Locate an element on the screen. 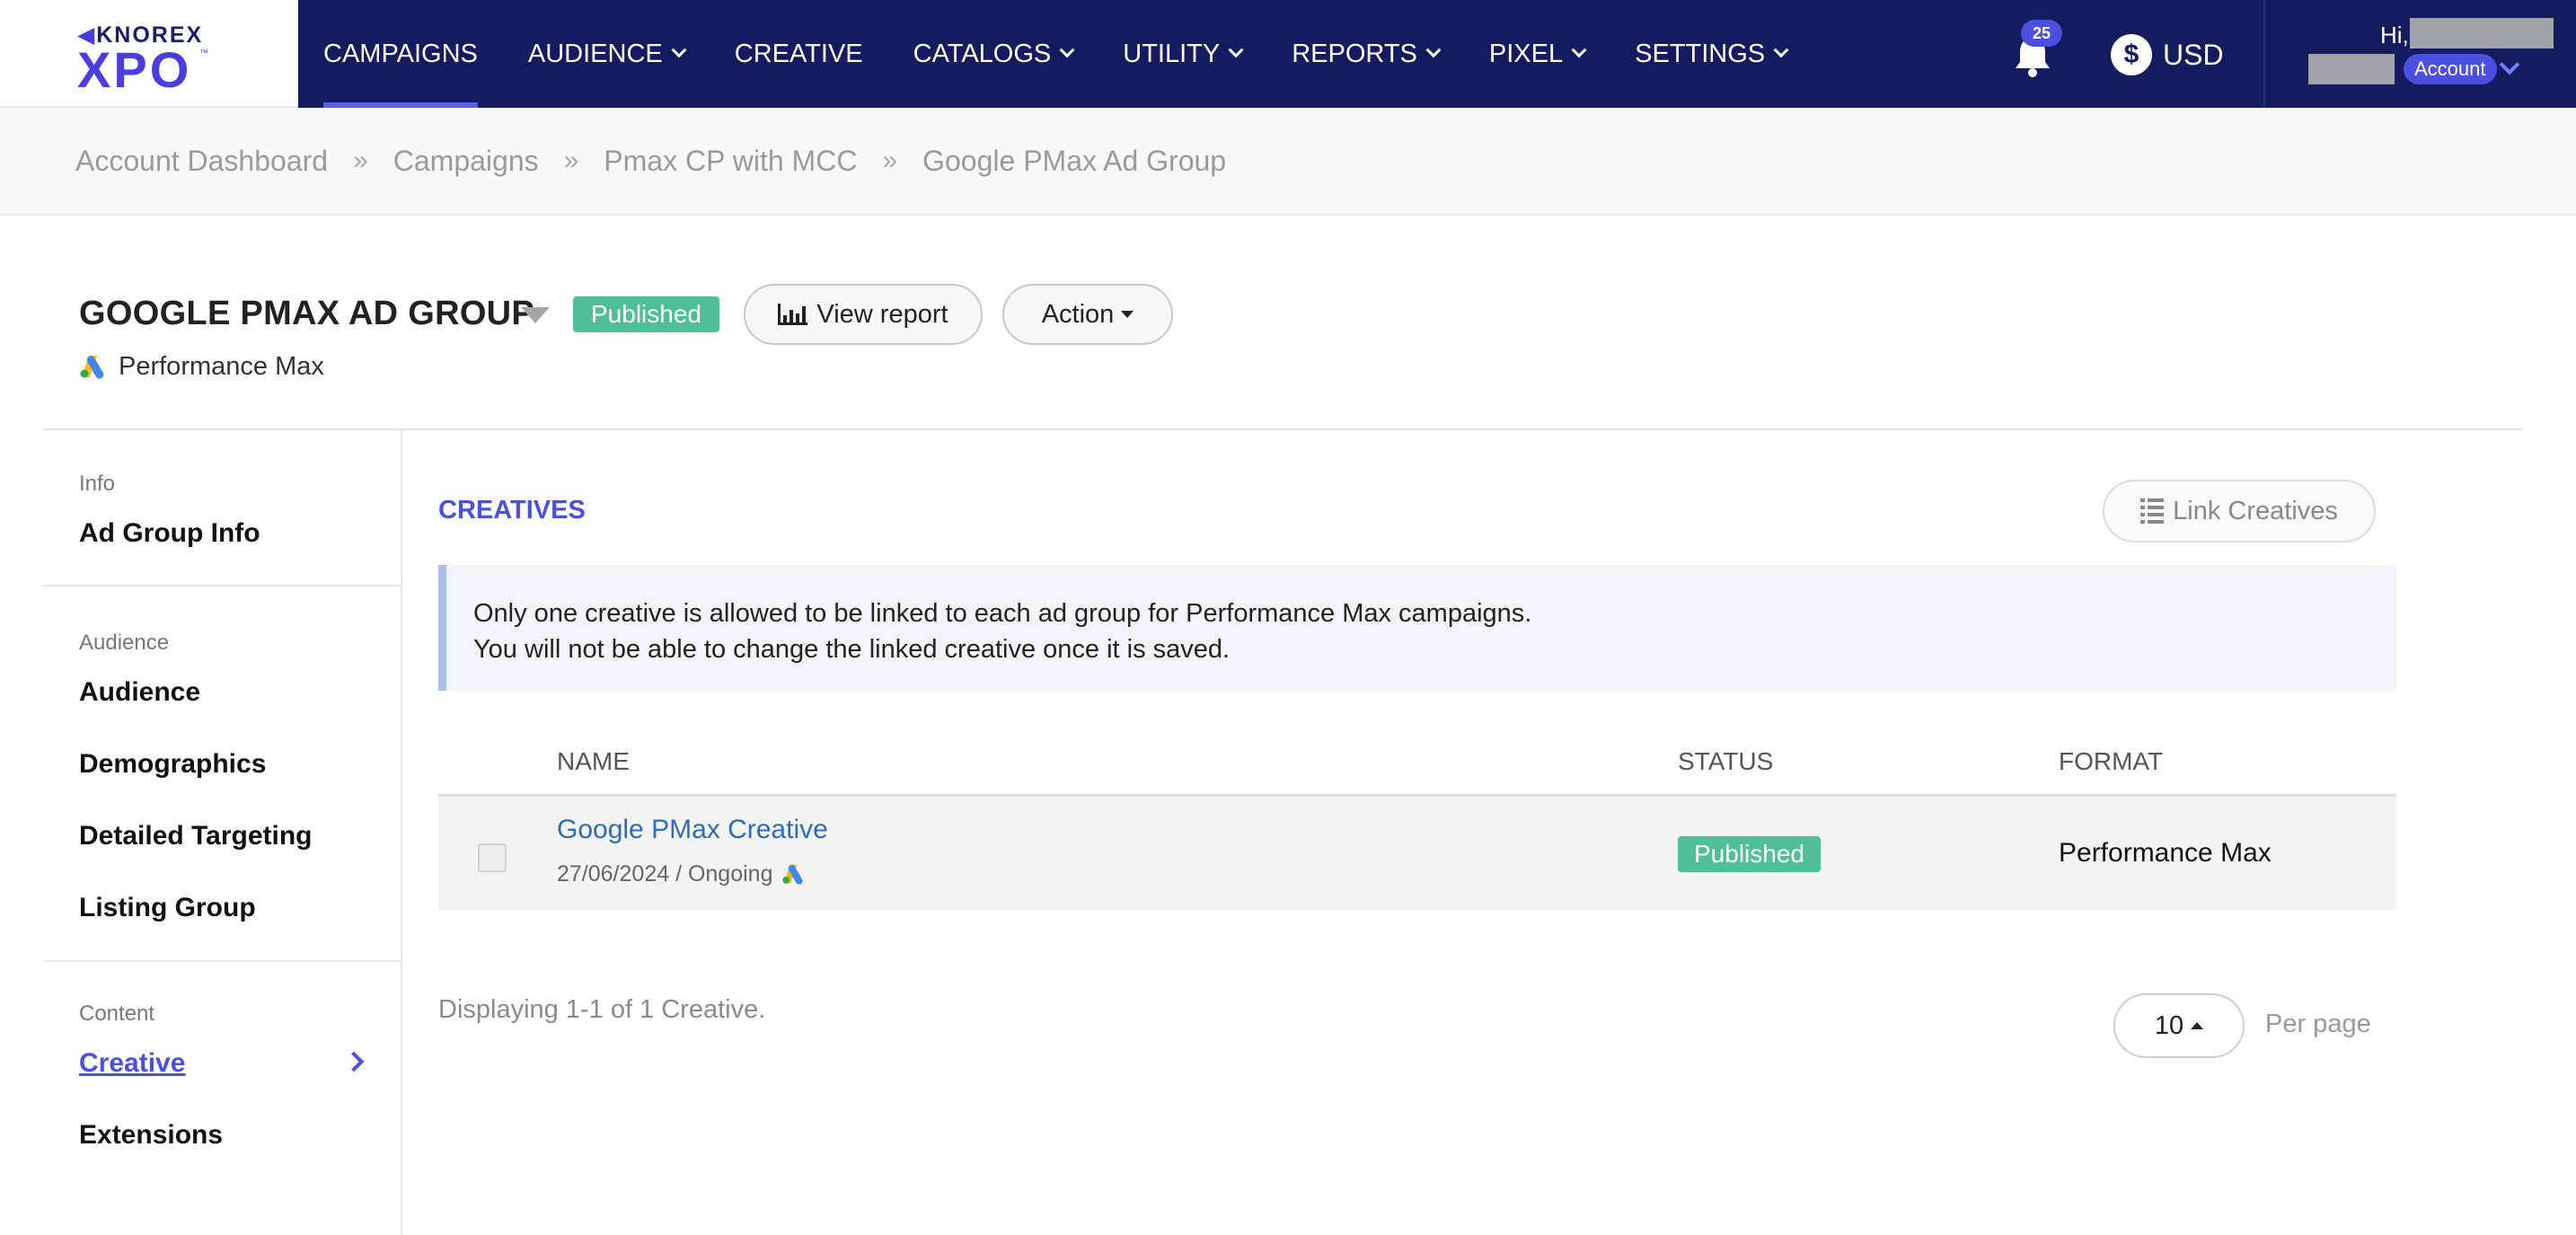 The width and height of the screenshot is (2576, 1235). bar-chart-icon is located at coordinates (793, 314).